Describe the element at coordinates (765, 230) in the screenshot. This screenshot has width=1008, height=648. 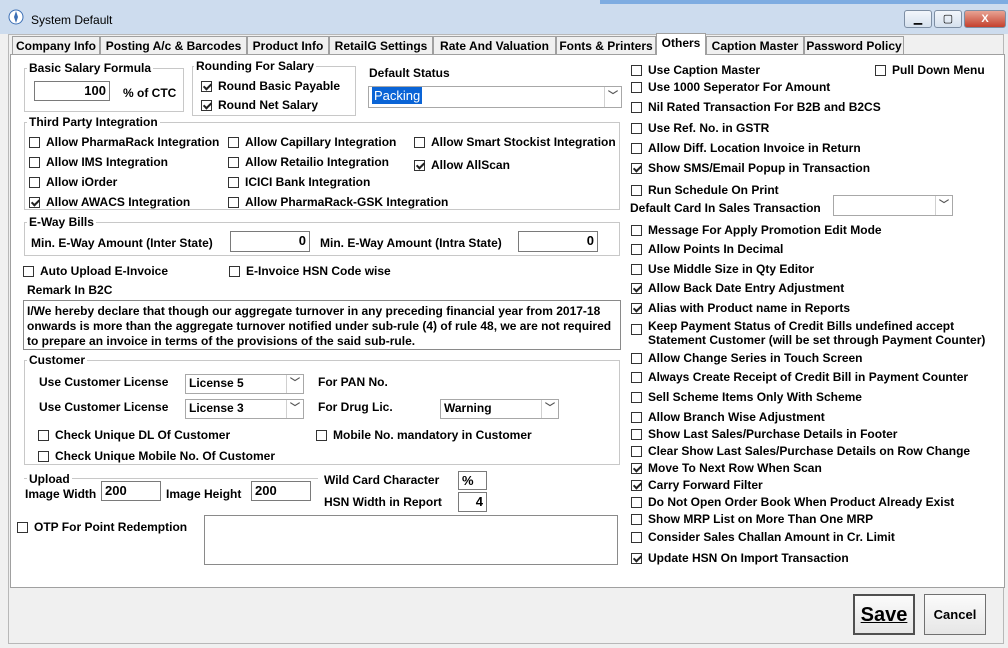
I see `option-checkbox-label: Message For Apply Promotion Edit Mode` at that location.